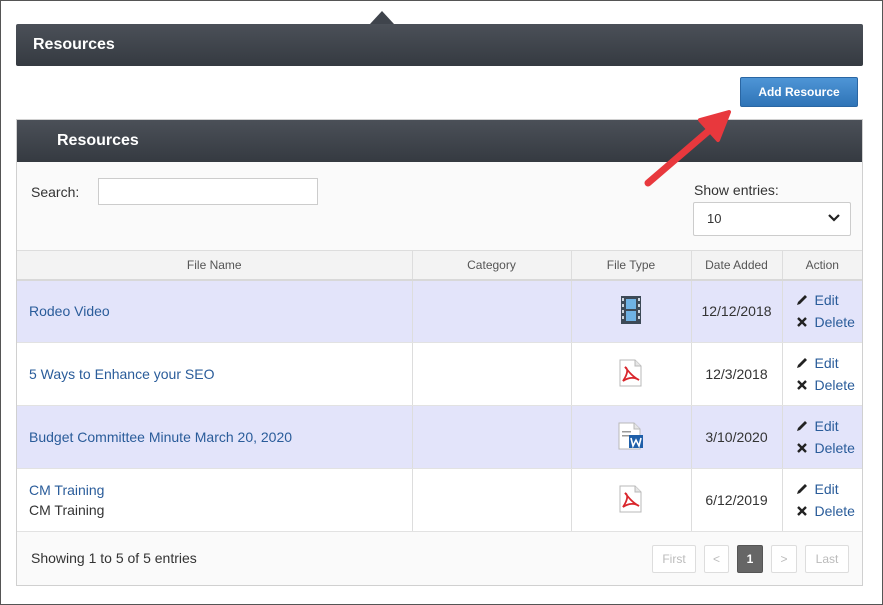 The width and height of the screenshot is (883, 605). I want to click on callout-arrow-icon, so click(687, 148).